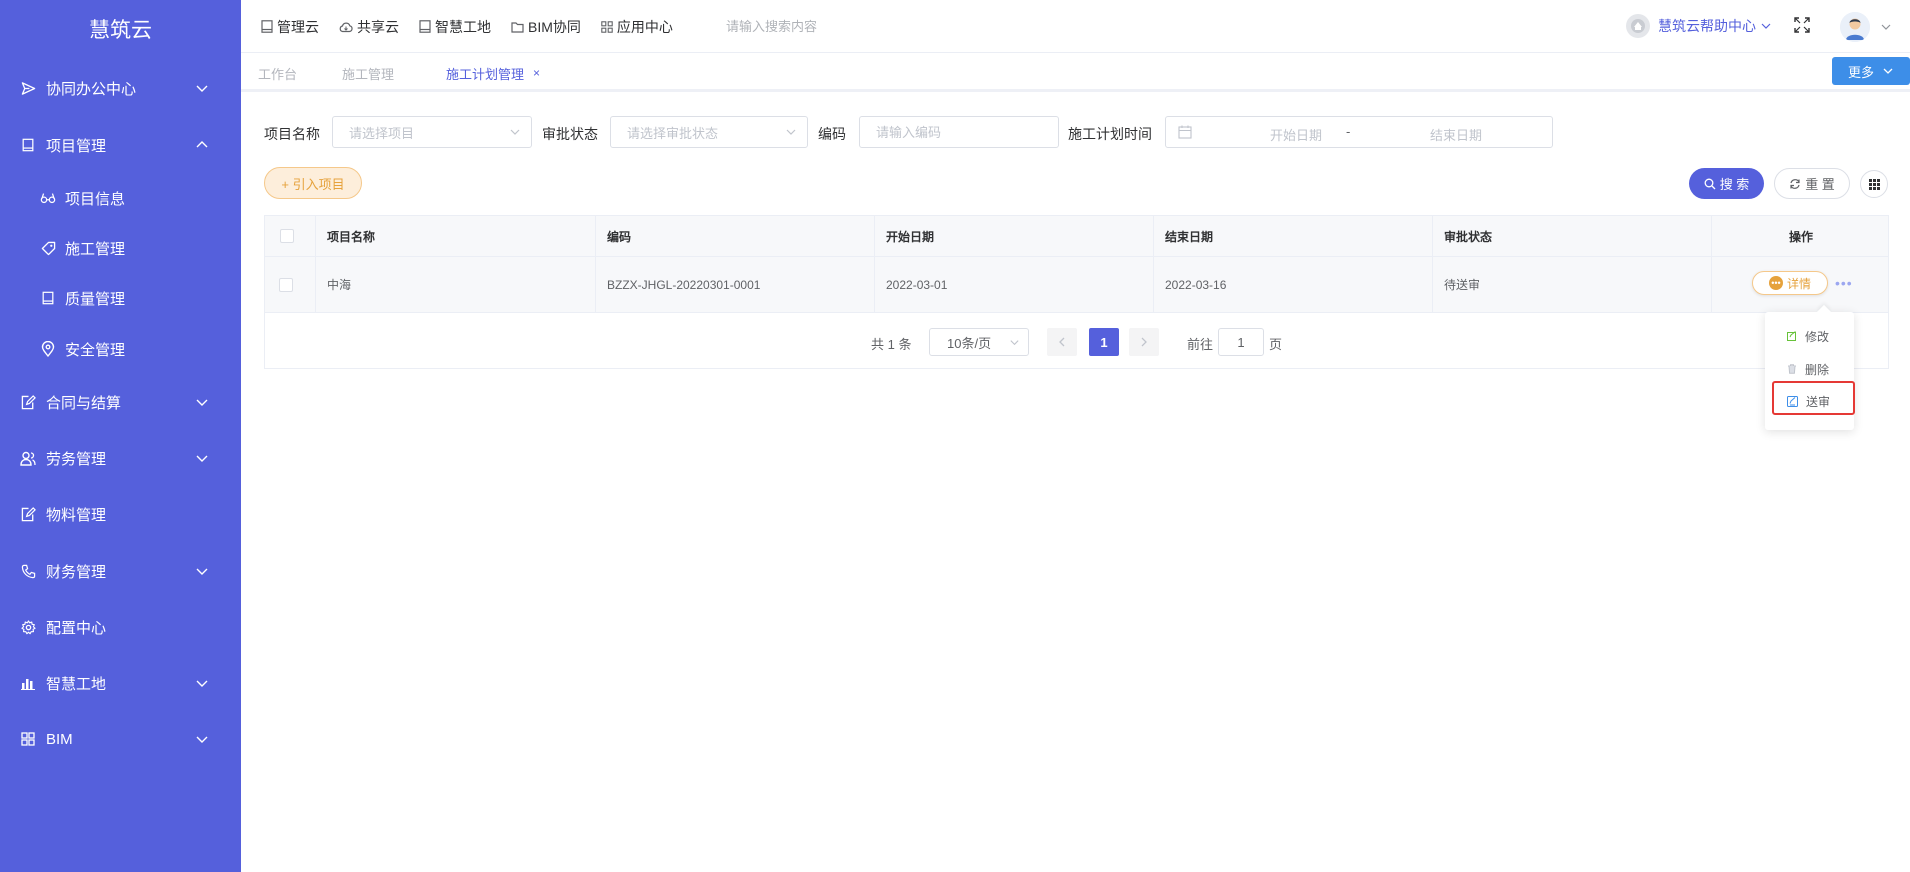  Describe the element at coordinates (1734, 184) in the screenshot. I see `search-button-label: 搜 索` at that location.